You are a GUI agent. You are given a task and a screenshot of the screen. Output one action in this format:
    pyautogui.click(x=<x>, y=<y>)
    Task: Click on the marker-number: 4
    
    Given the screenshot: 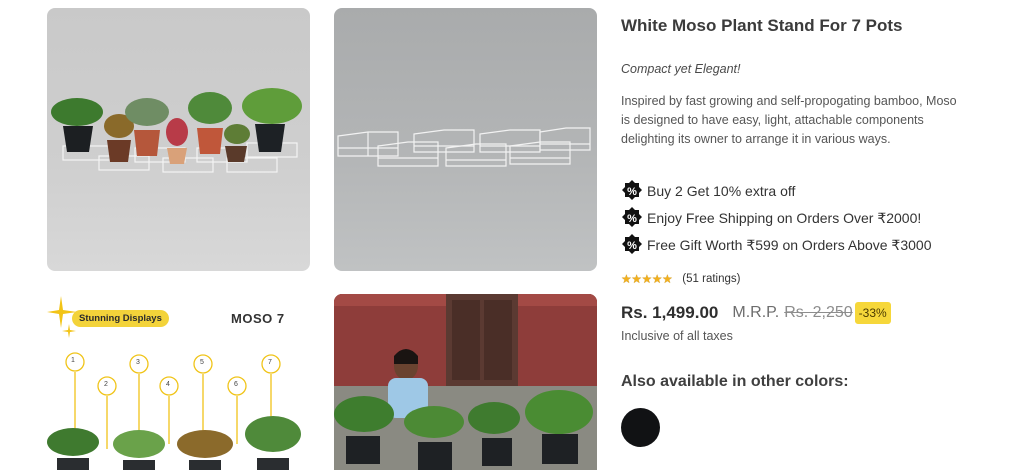 What is the action you would take?
    pyautogui.click(x=168, y=384)
    